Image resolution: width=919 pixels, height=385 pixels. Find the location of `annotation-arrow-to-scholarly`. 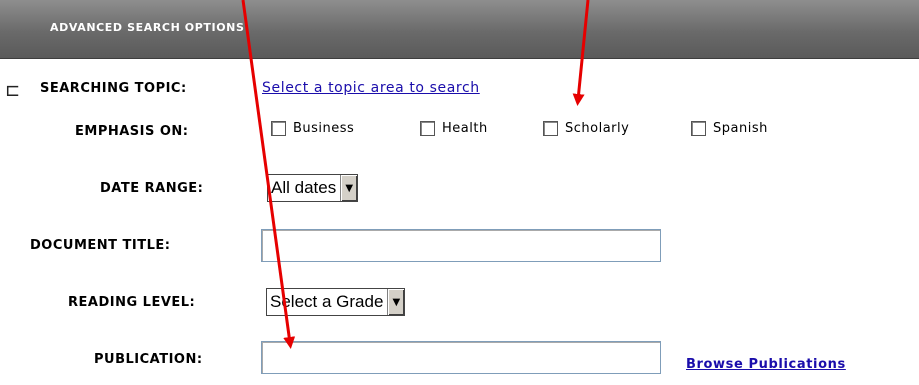

annotation-arrow-to-scholarly is located at coordinates (581, 53).